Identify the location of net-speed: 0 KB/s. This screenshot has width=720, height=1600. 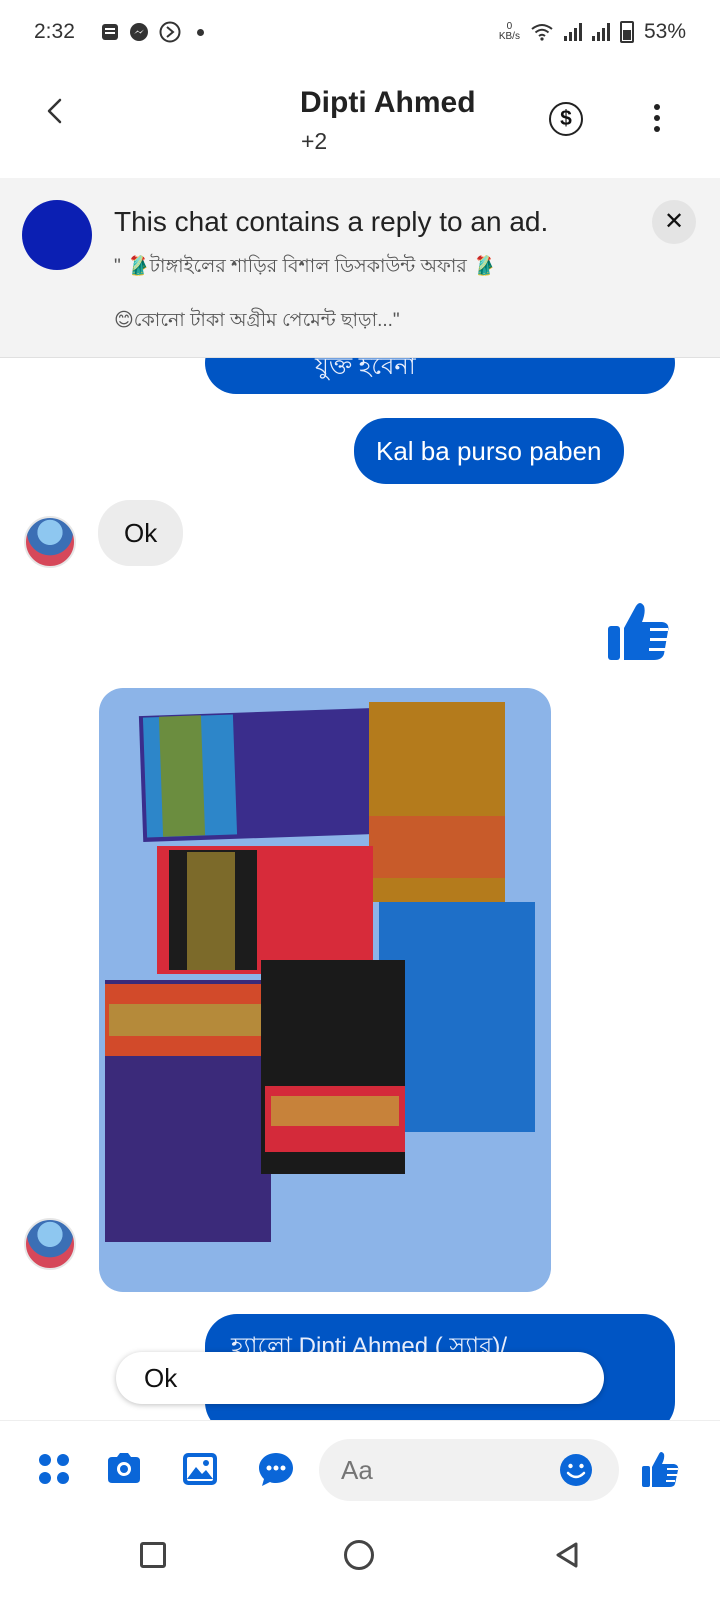
(509, 32).